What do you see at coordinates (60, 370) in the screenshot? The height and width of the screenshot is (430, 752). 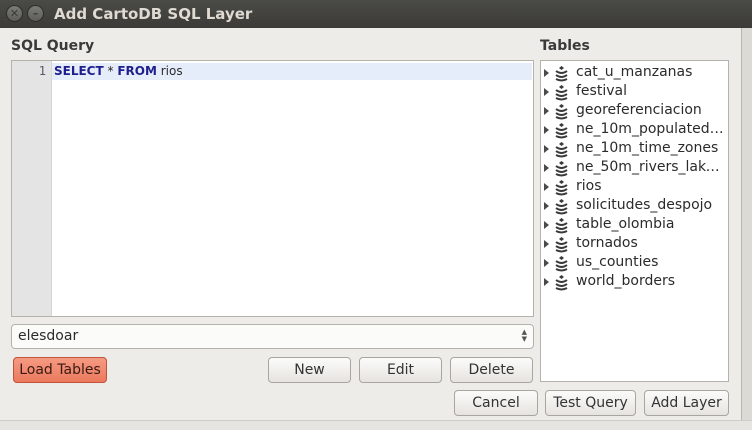 I see `load-tables-button: Load Tables` at bounding box center [60, 370].